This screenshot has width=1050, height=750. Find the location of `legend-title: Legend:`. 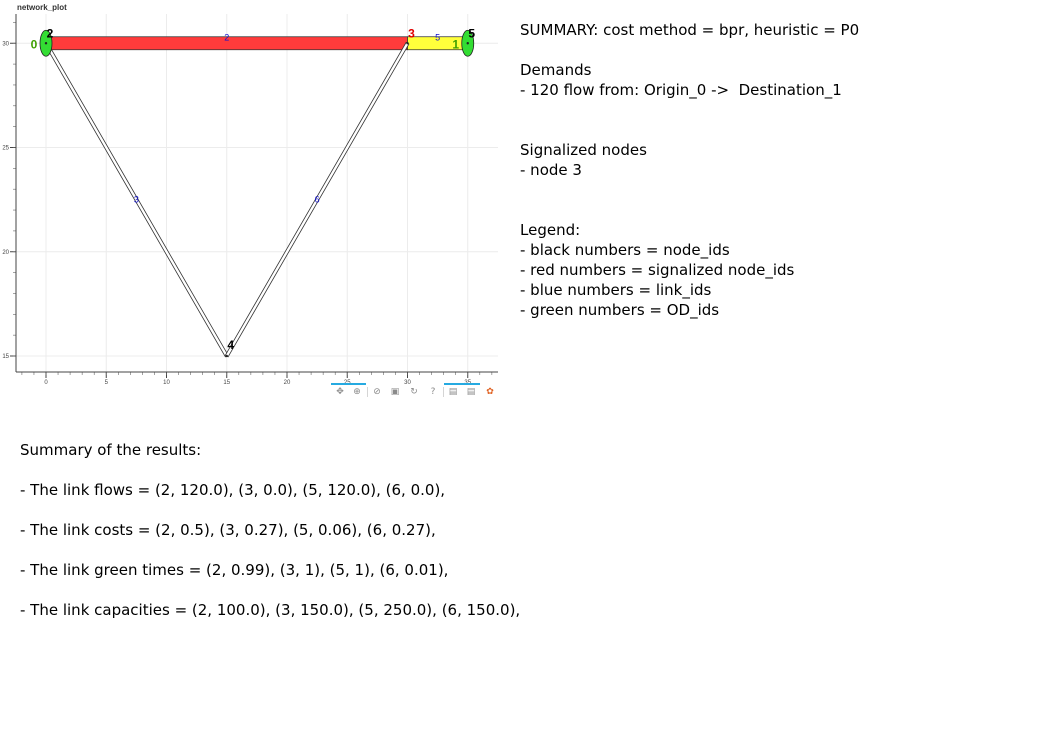

legend-title: Legend: is located at coordinates (550, 230).